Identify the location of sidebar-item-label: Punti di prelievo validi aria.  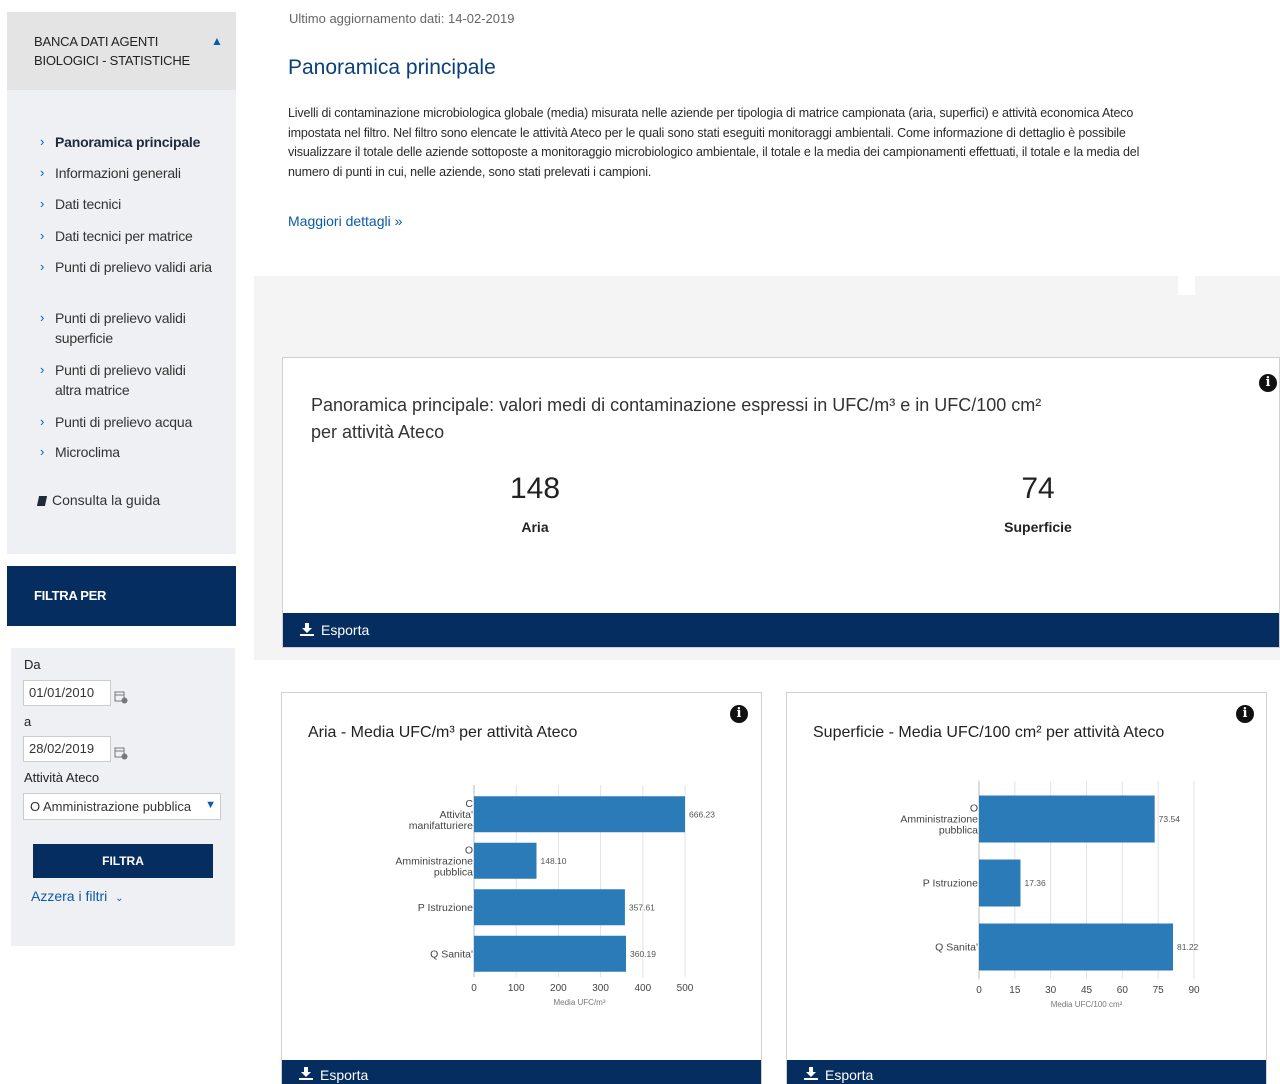
(133, 267).